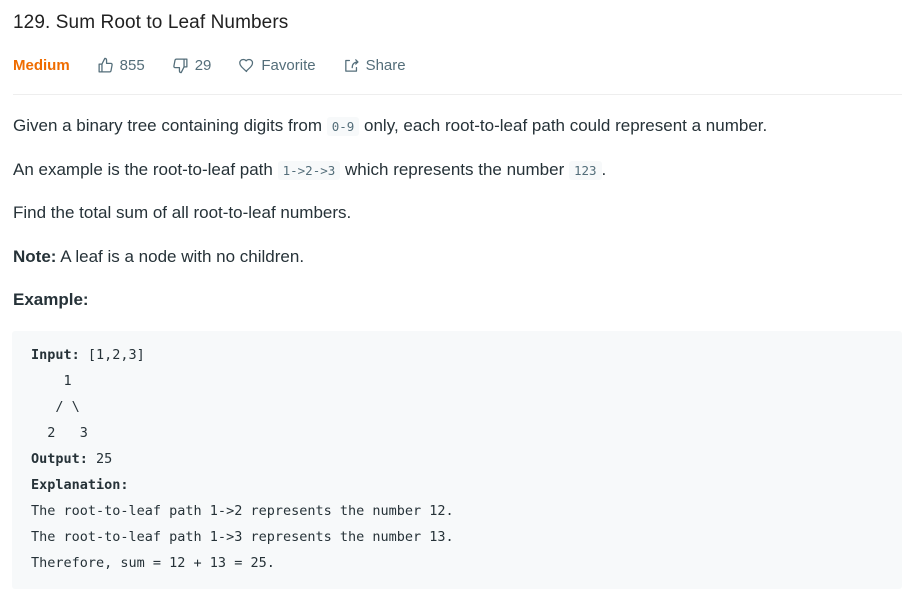 Image resolution: width=904 pixels, height=602 pixels. I want to click on example-heading: Example:, so click(51, 299).